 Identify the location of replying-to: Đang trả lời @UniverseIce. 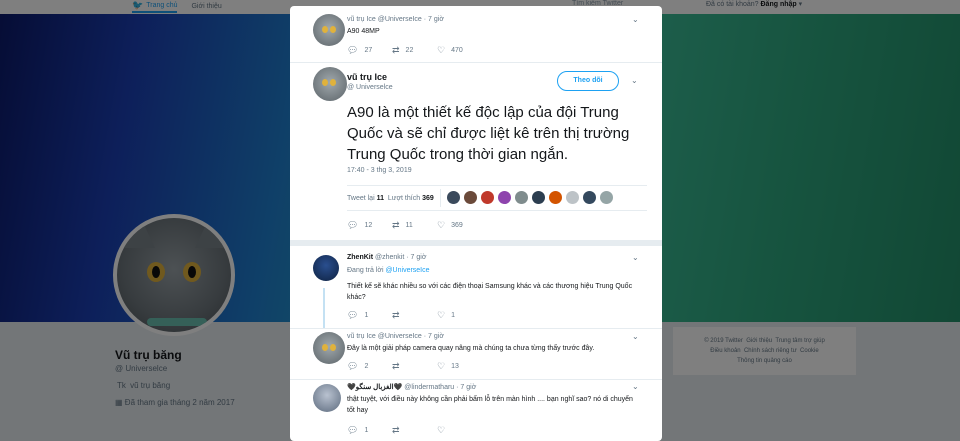
(388, 270).